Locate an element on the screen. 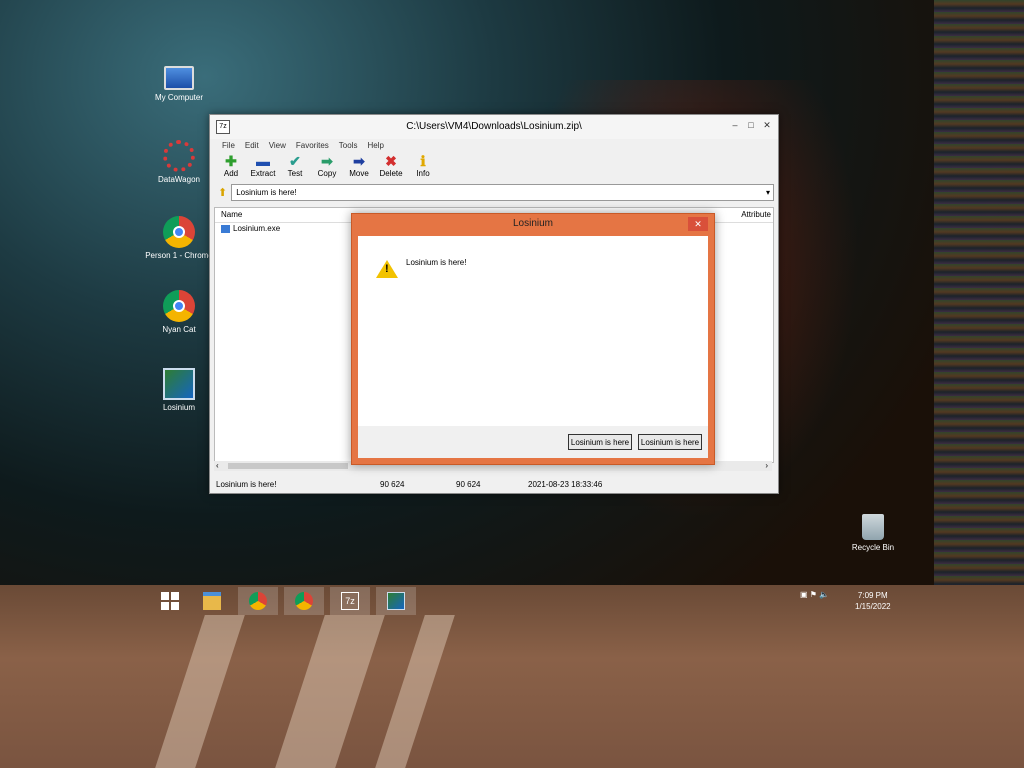 The width and height of the screenshot is (1024, 768). status-size: 90 624 is located at coordinates (392, 484).